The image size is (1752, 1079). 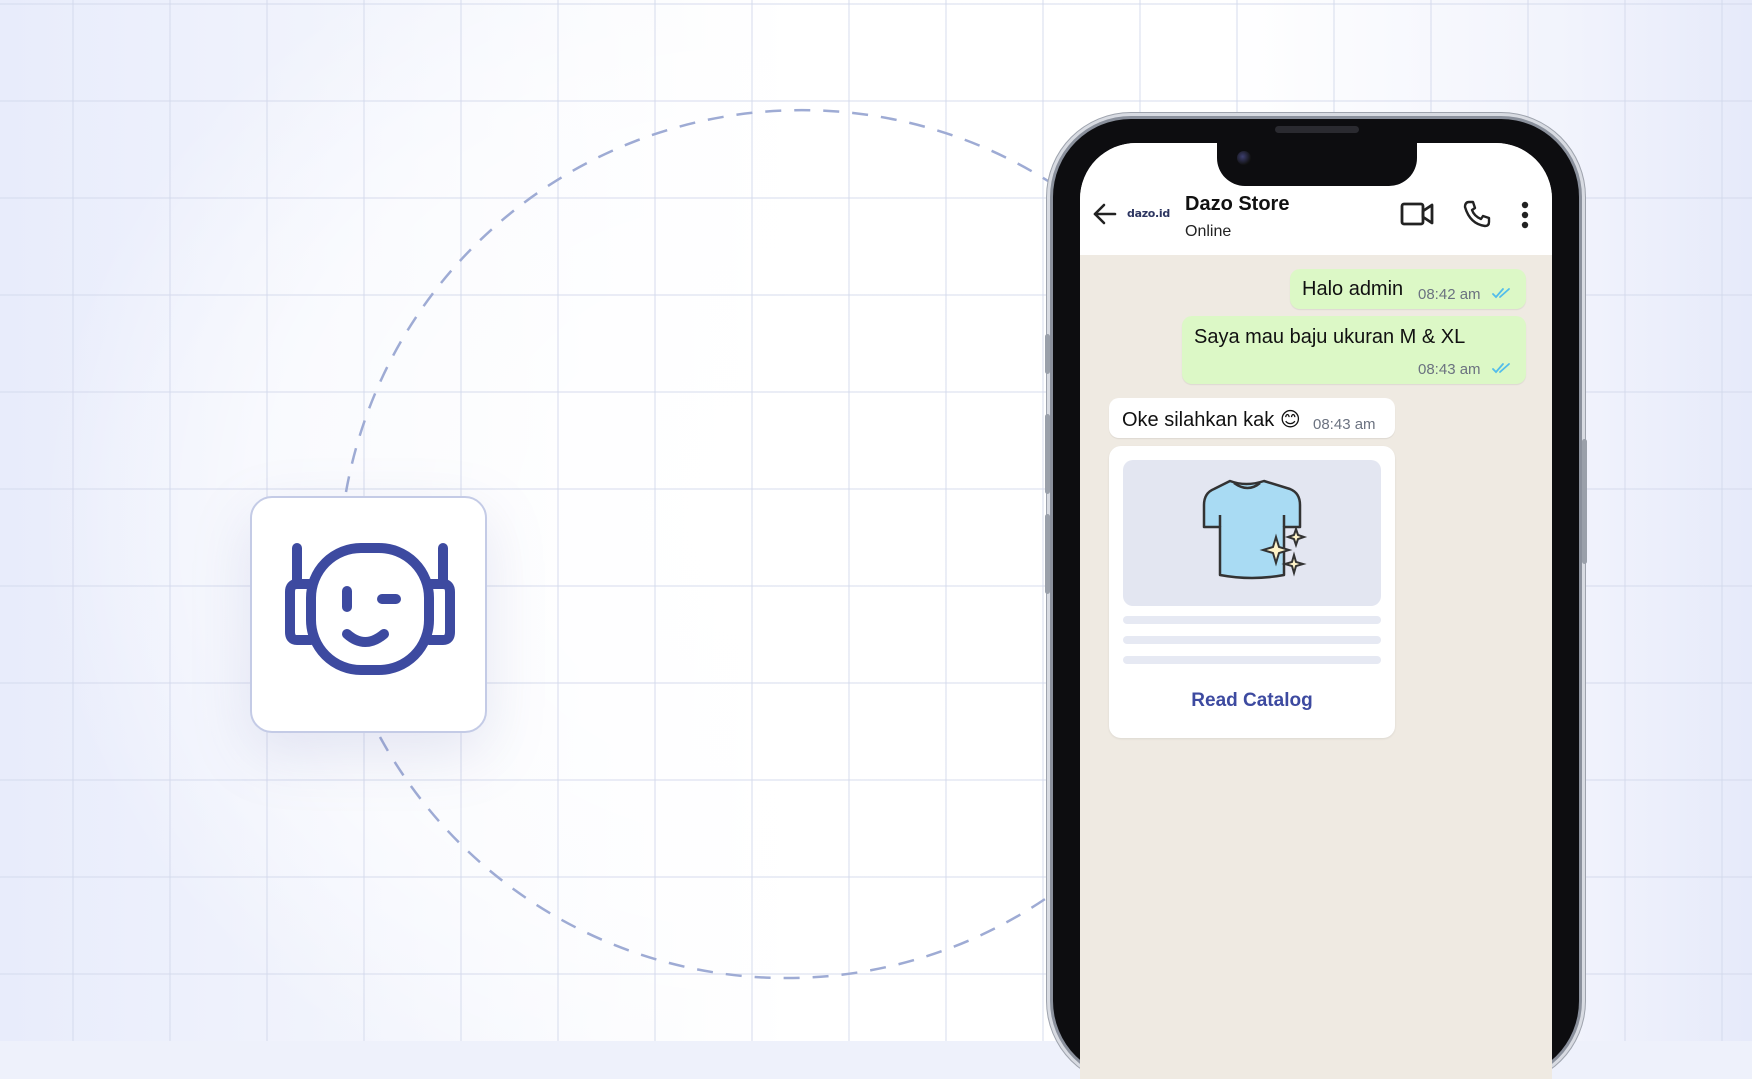 I want to click on catalog-card: Read Catalog, so click(x=1252, y=592).